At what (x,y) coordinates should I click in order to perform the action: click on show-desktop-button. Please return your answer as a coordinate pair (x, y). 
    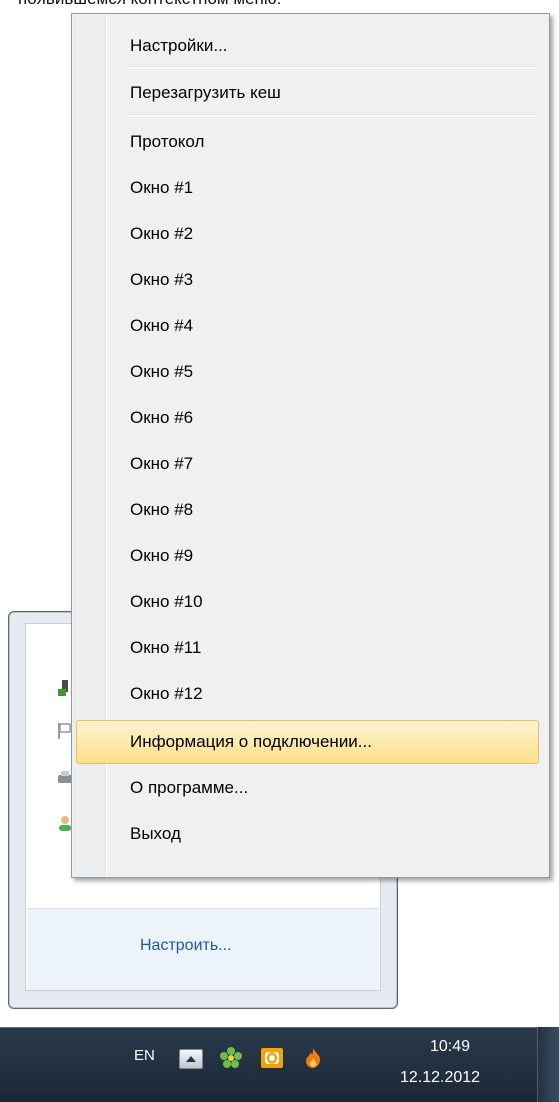
    Looking at the image, I should click on (548, 1064).